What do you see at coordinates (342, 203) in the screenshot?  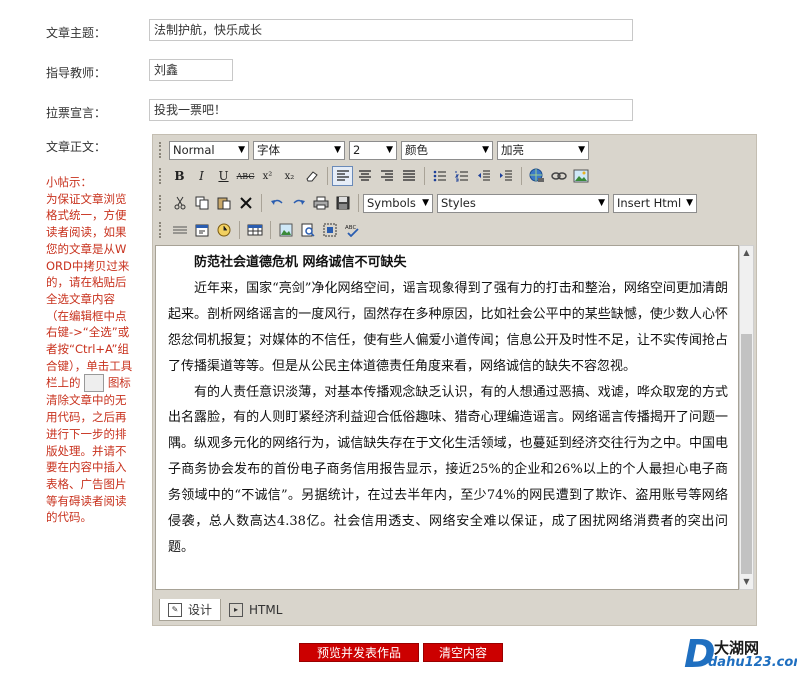 I see `save-icon` at bounding box center [342, 203].